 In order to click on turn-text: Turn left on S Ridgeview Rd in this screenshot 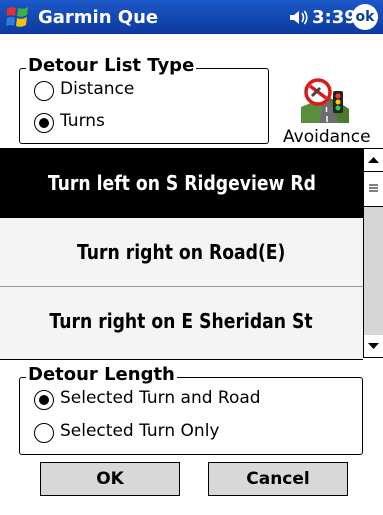, I will do `click(181, 183)`.